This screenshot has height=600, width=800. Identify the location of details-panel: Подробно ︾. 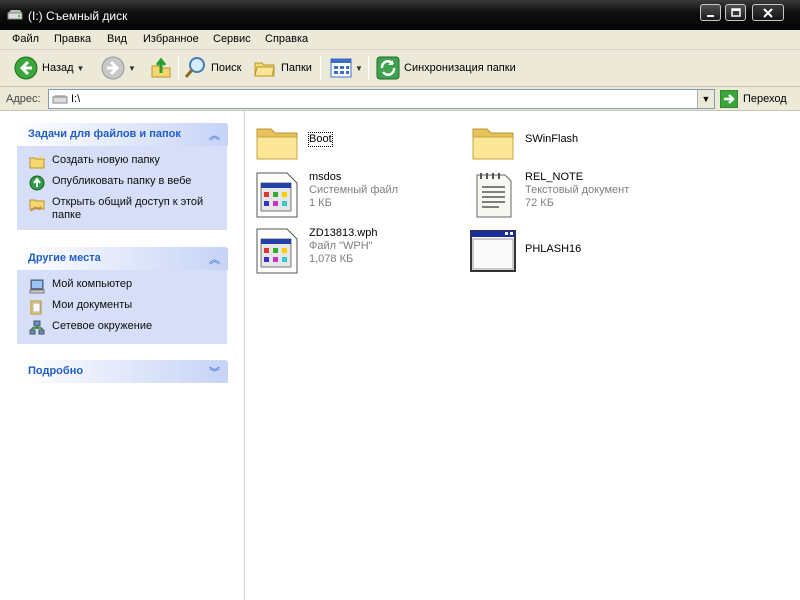
(122, 371).